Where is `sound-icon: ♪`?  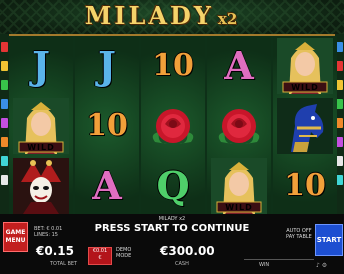 sound-icon: ♪ is located at coordinates (318, 265).